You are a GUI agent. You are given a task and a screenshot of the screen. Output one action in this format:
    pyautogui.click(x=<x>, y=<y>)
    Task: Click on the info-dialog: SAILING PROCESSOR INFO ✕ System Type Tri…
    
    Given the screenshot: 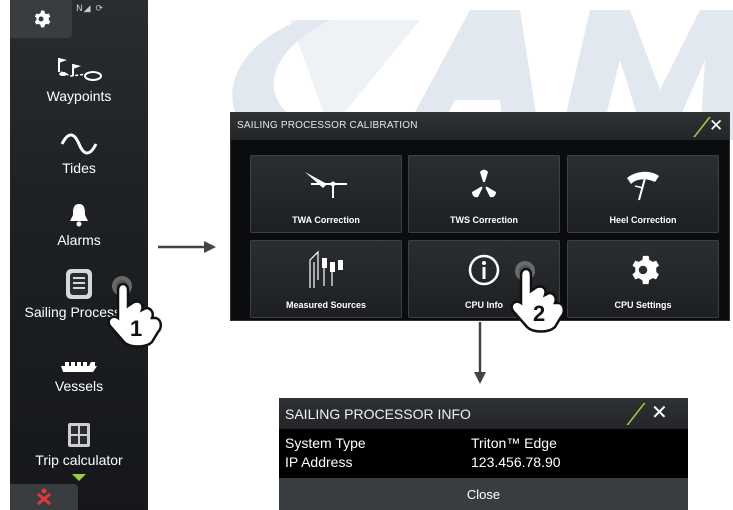 What is the action you would take?
    pyautogui.click(x=483, y=454)
    